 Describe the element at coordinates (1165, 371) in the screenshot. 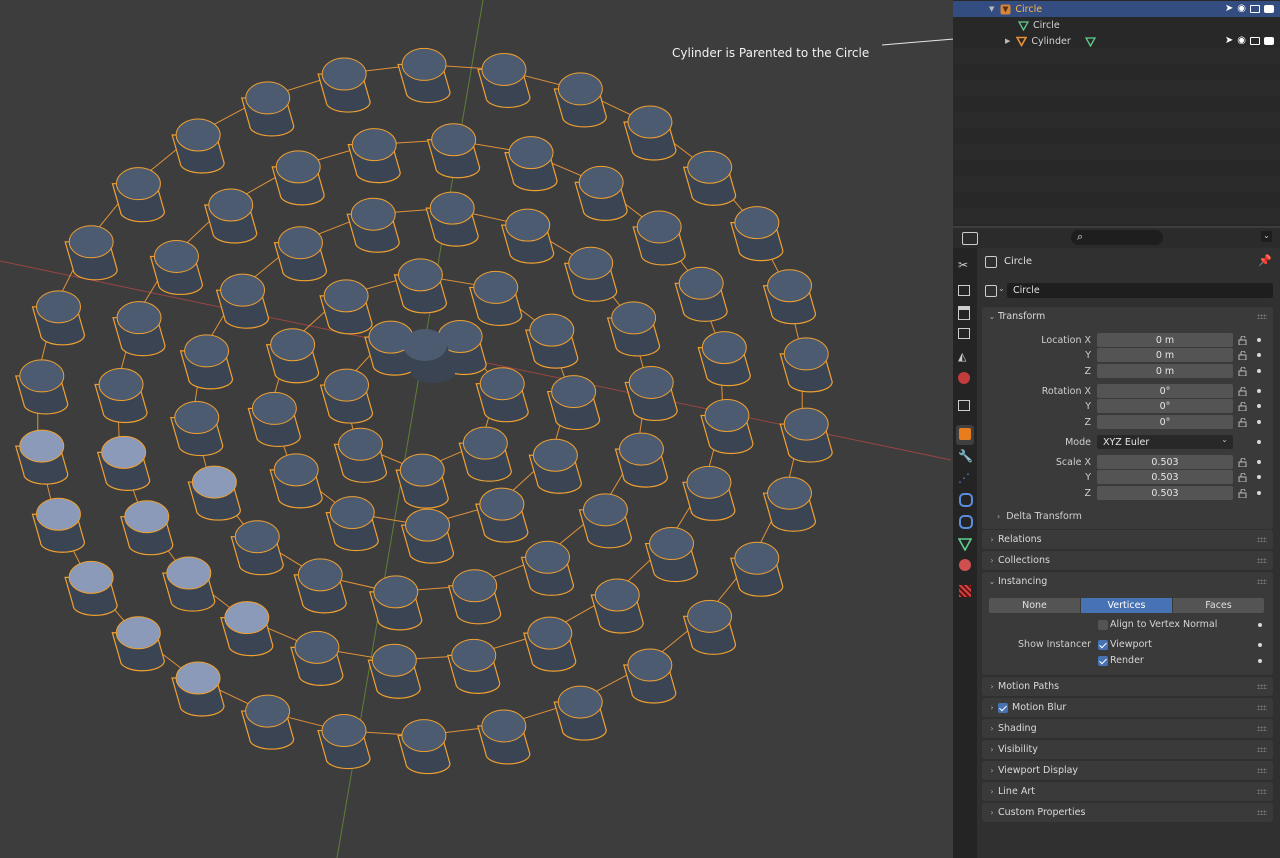

I see `location-z-field: 0 m` at that location.